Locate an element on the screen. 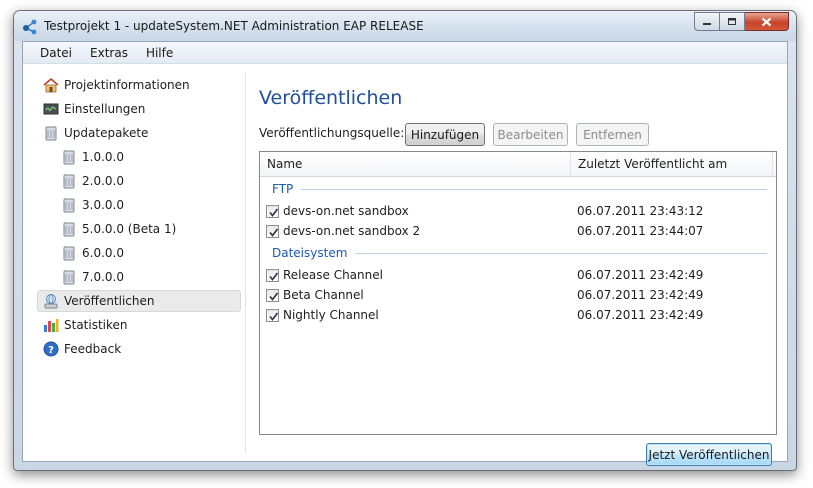  row-name: Nightly Channel is located at coordinates (331, 315).